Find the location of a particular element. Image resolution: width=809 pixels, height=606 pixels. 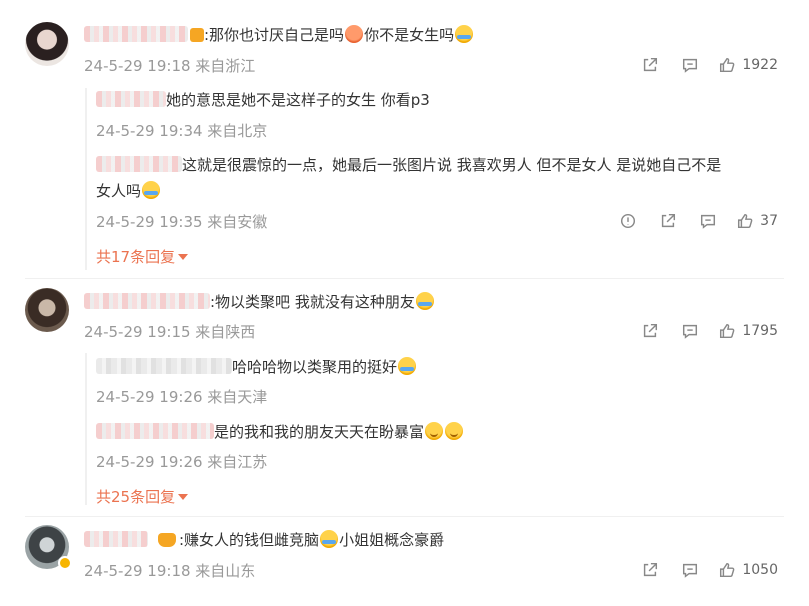

reply-meta: 24-5-29 19:34 来自北京 is located at coordinates (182, 131).